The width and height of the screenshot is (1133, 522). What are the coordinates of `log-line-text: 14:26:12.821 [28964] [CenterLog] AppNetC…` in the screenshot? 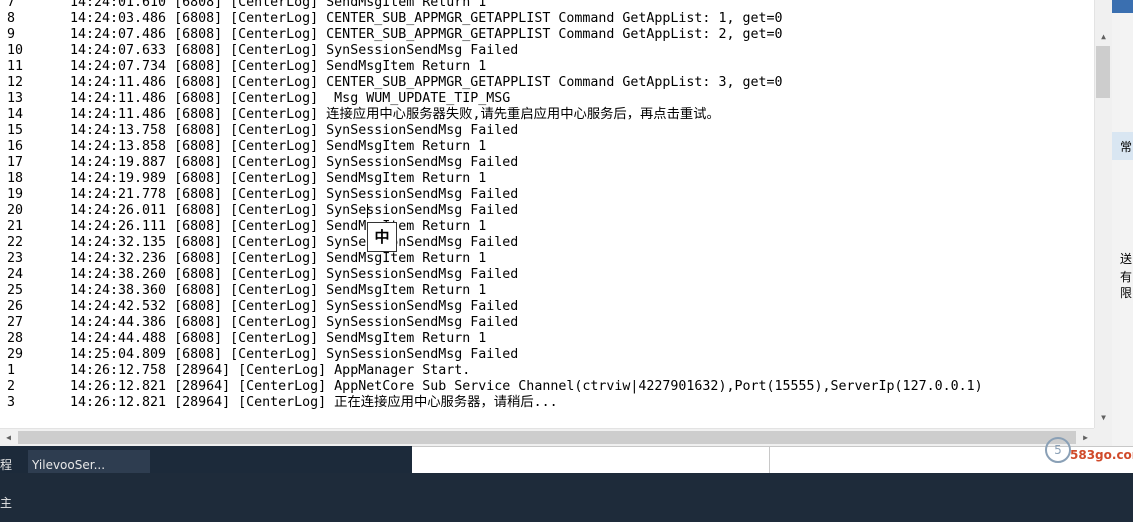 It's located at (526, 386).